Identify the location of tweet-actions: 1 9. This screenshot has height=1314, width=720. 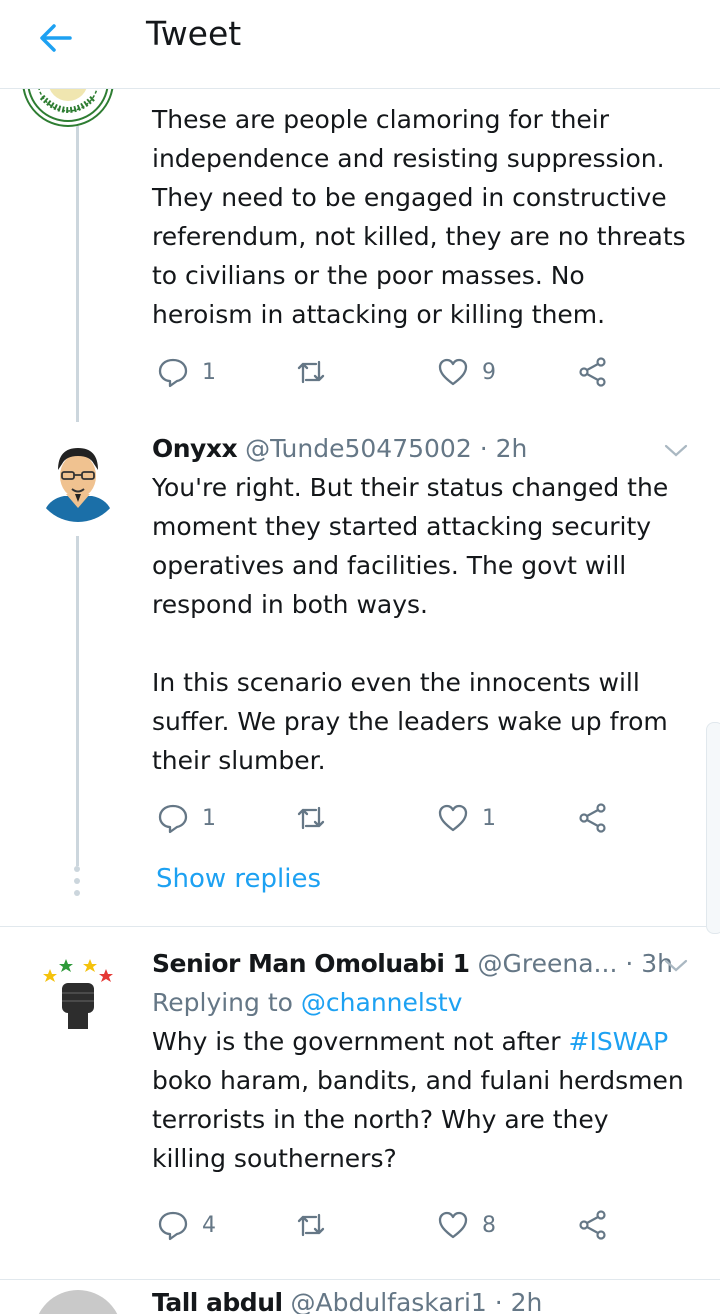
(387, 372).